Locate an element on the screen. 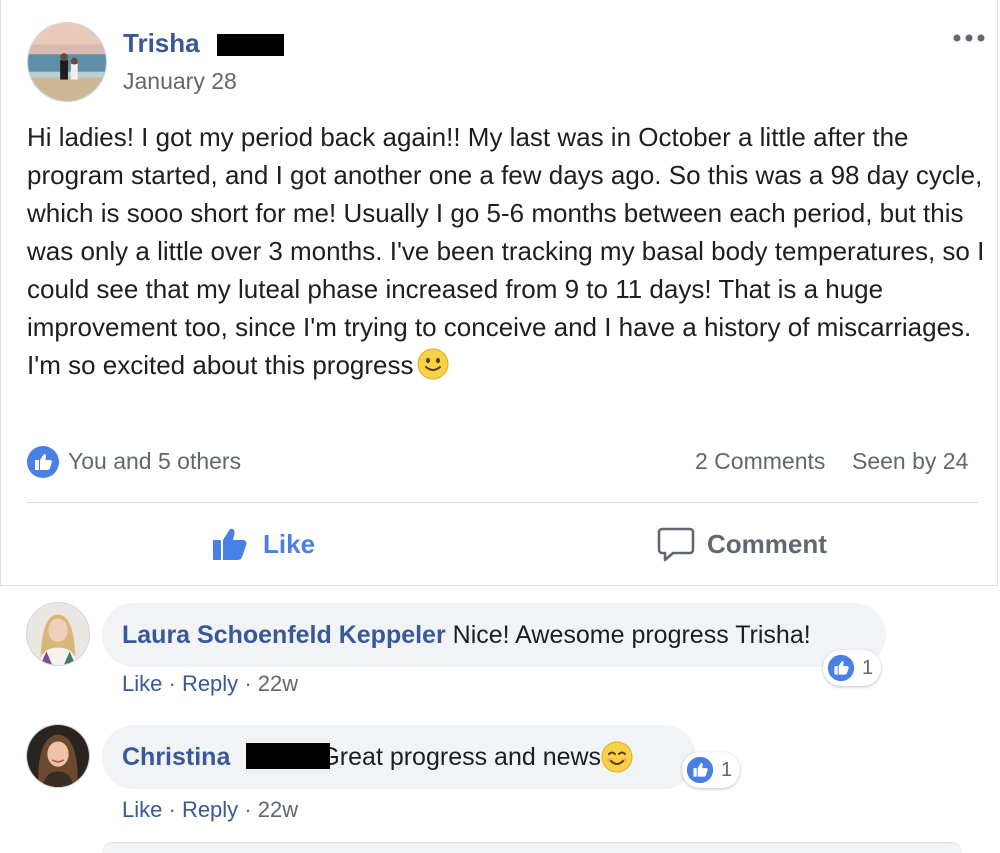 This screenshot has width=1000, height=853. comment-bubble: Christina Great progress and news is located at coordinates (399, 757).